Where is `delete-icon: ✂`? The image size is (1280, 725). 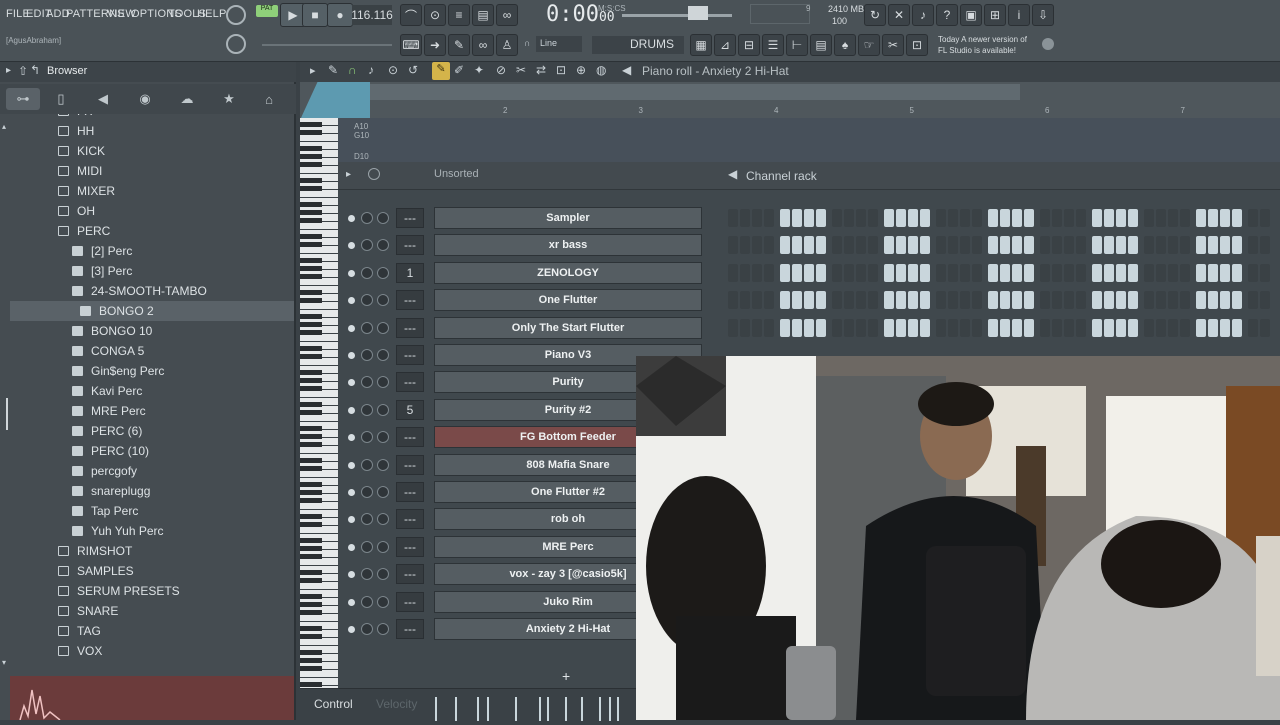 delete-icon: ✂ is located at coordinates (893, 45).